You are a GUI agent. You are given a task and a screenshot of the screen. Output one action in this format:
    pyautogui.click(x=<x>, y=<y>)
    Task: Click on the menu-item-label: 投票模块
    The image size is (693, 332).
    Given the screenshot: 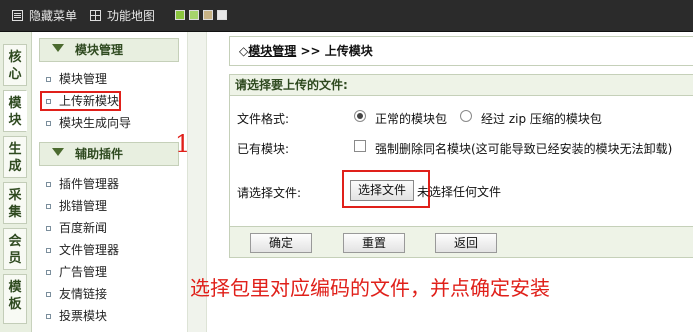 What is the action you would take?
    pyautogui.click(x=83, y=316)
    